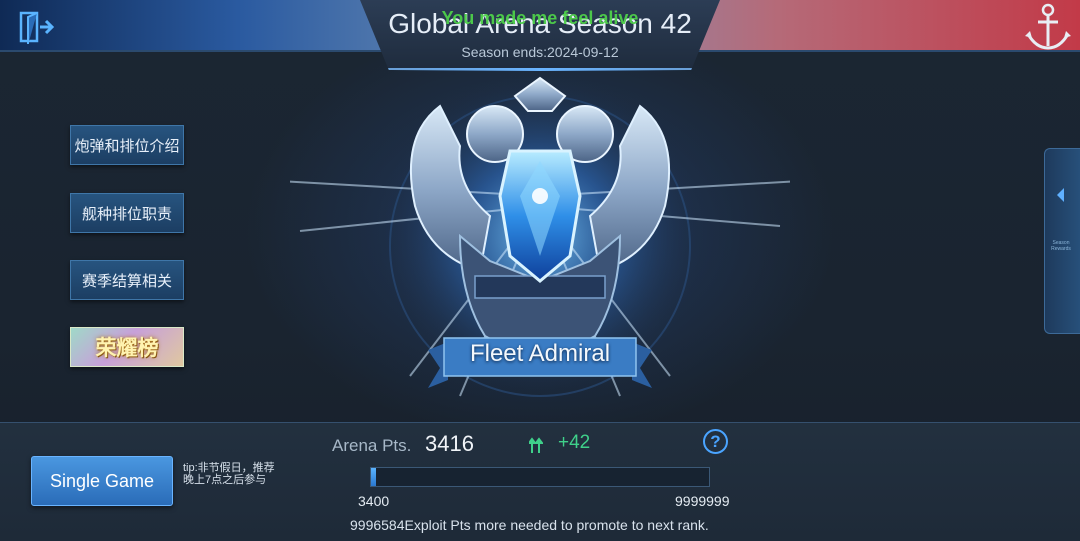 This screenshot has width=1080, height=541. What do you see at coordinates (372, 445) in the screenshot?
I see `arena-pts-label: Arena Pts.` at bounding box center [372, 445].